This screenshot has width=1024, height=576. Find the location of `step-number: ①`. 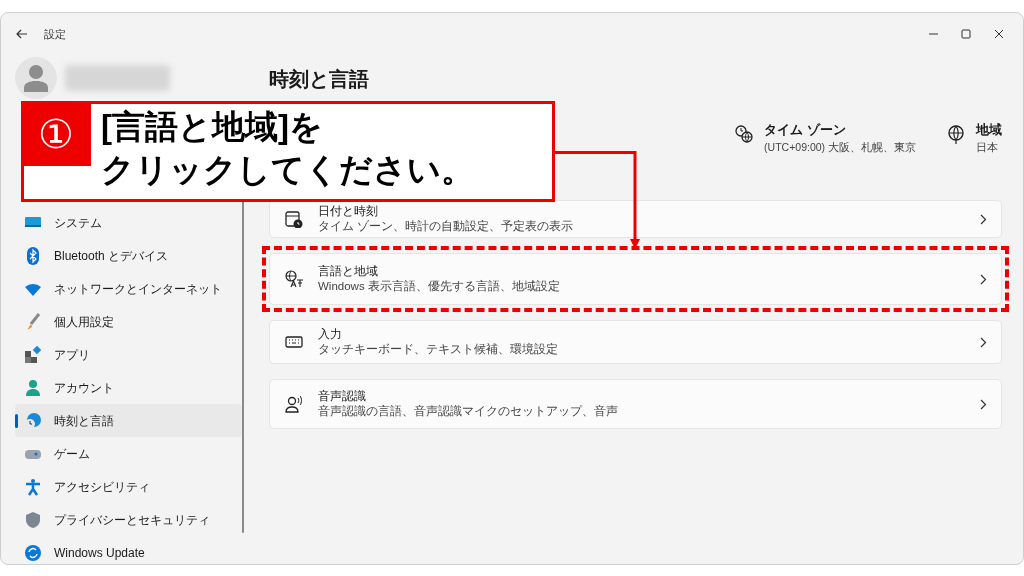

step-number: ① is located at coordinates (56, 133).